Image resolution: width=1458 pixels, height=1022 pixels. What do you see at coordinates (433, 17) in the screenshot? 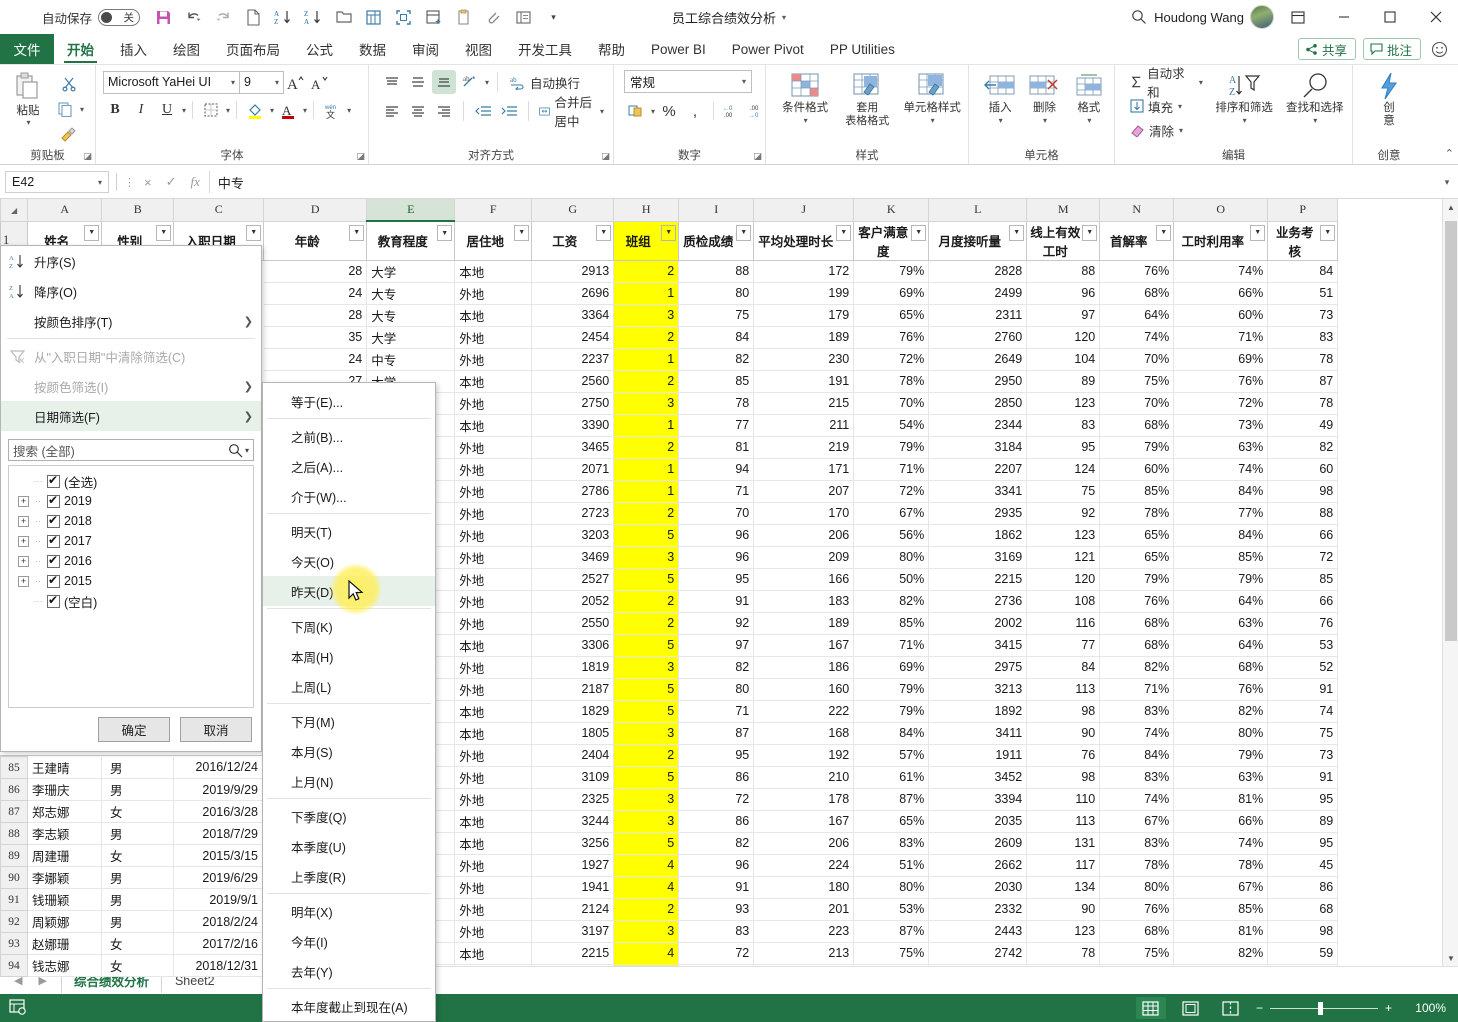
I see `filter-new-icon` at bounding box center [433, 17].